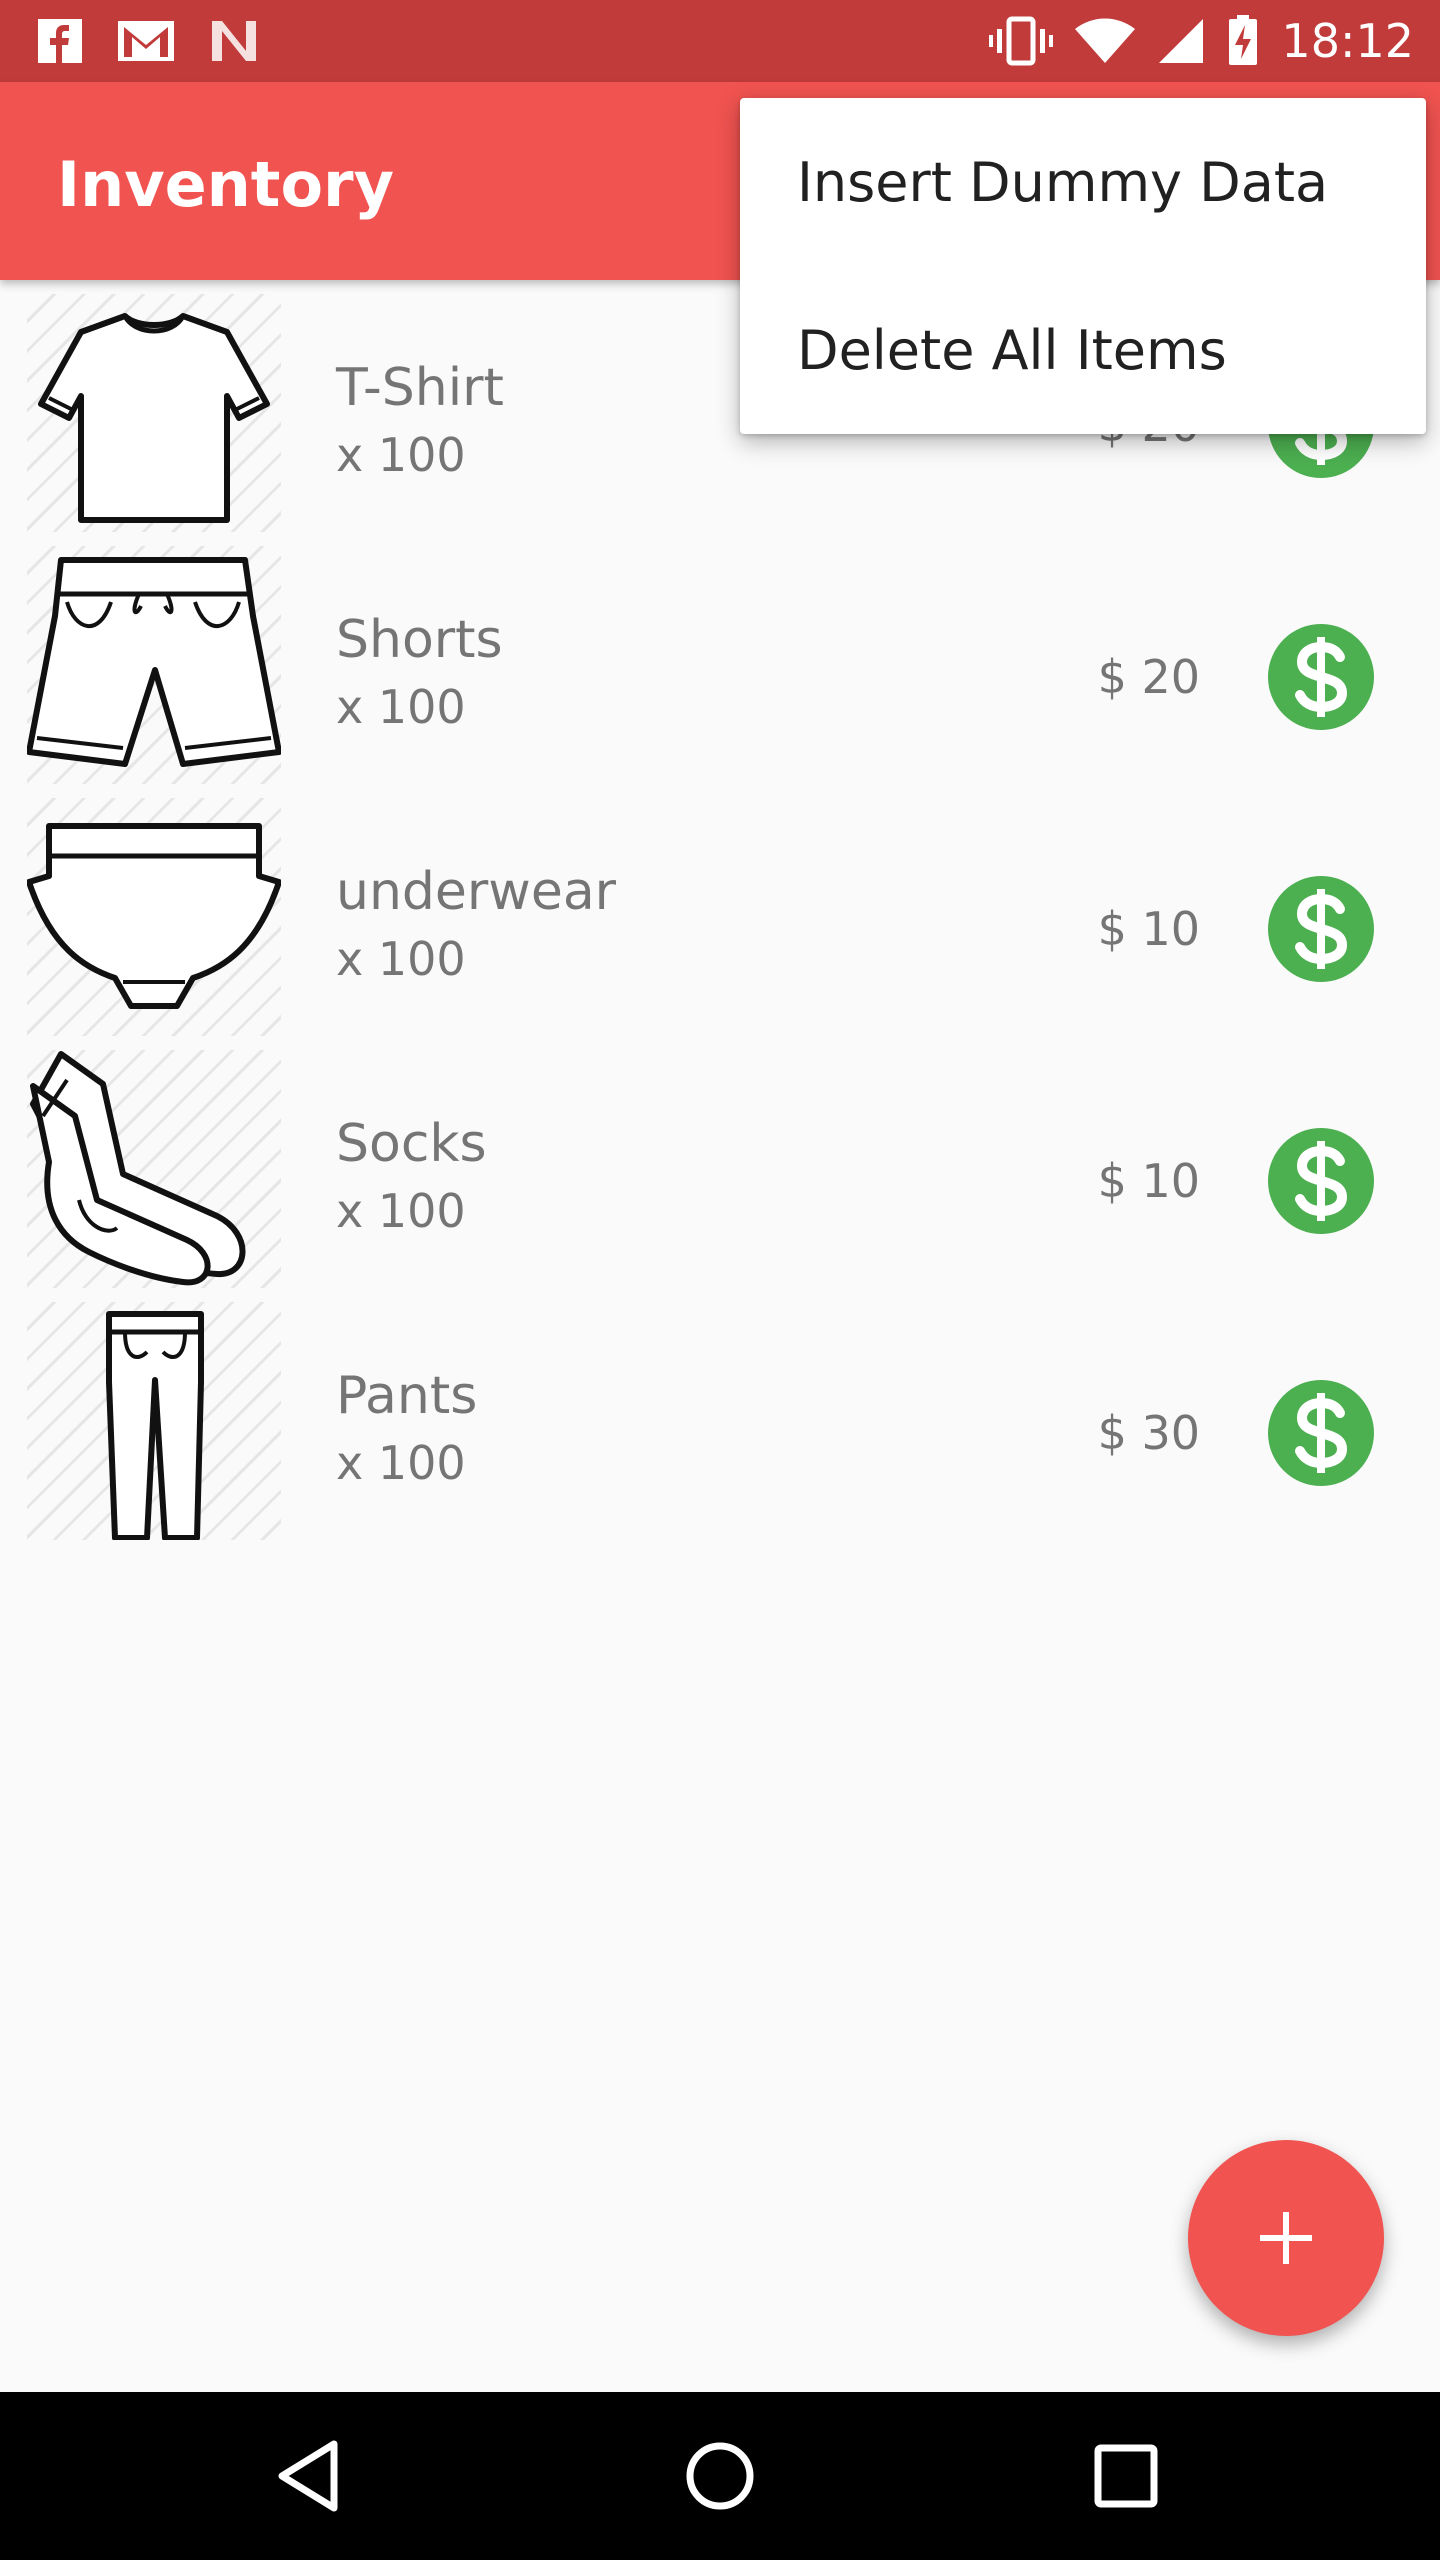 The height and width of the screenshot is (2560, 1440). What do you see at coordinates (420, 388) in the screenshot?
I see `item-name: T-Shirt` at bounding box center [420, 388].